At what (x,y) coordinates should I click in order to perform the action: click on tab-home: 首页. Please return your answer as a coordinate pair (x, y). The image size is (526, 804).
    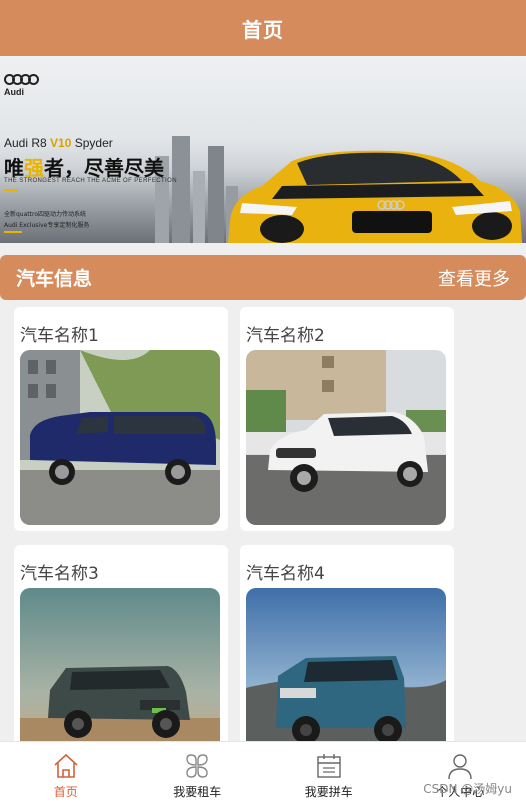
    Looking at the image, I should click on (66, 773).